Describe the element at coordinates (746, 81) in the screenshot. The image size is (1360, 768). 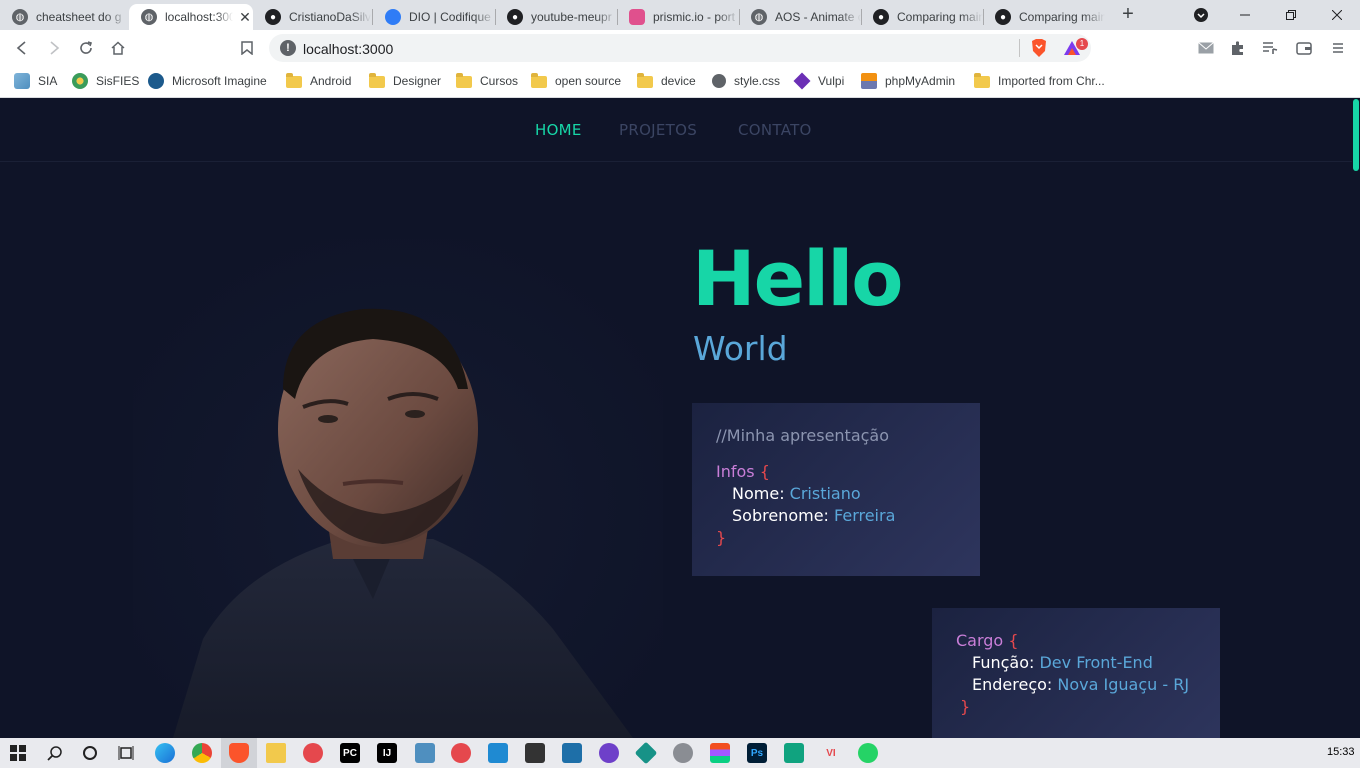
I see `bookmark-style-css: style.css` at that location.